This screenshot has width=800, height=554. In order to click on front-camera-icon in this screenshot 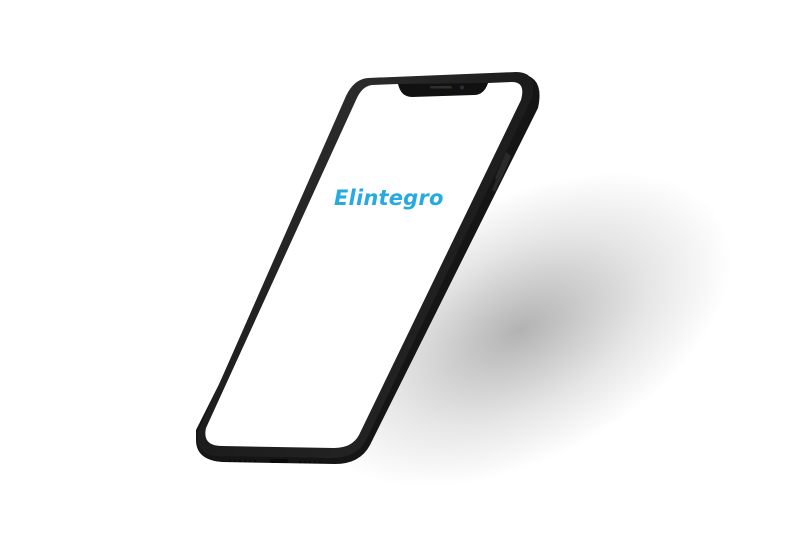, I will do `click(462, 87)`.